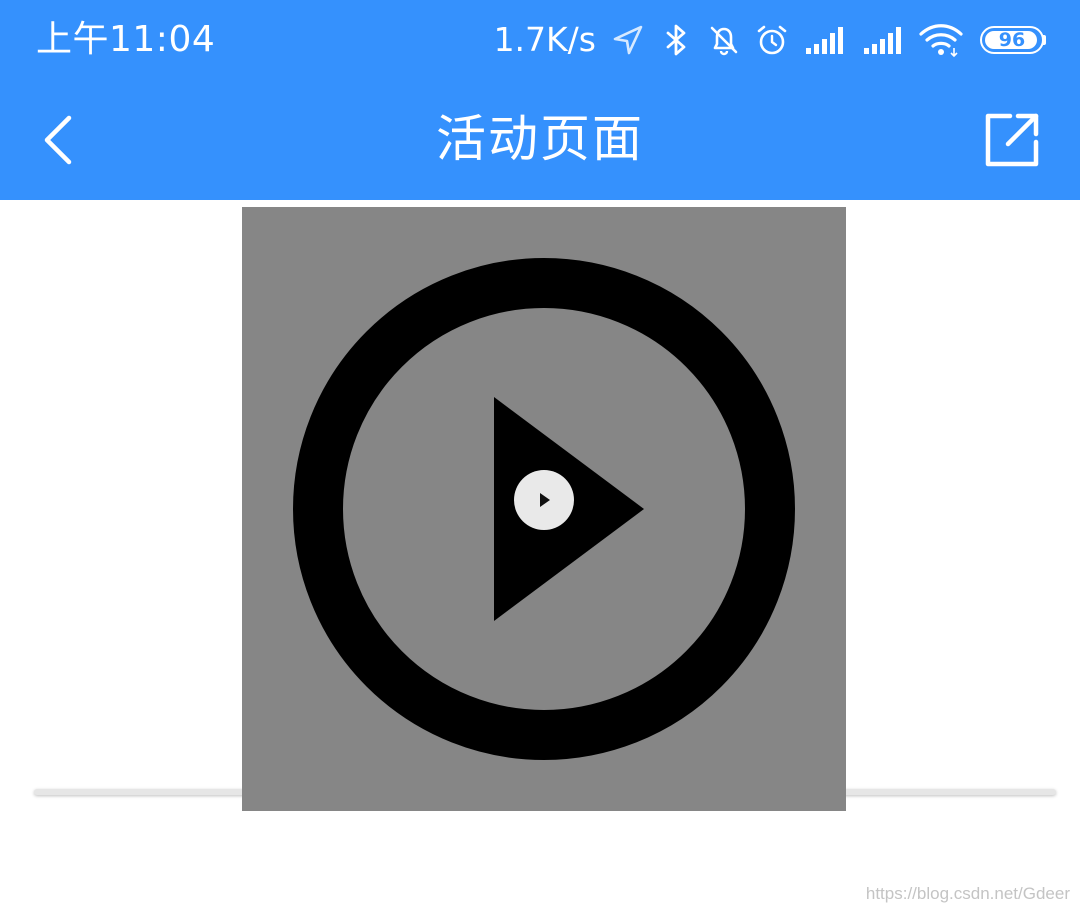  What do you see at coordinates (126, 39) in the screenshot?
I see `status-time: 上午11:04` at bounding box center [126, 39].